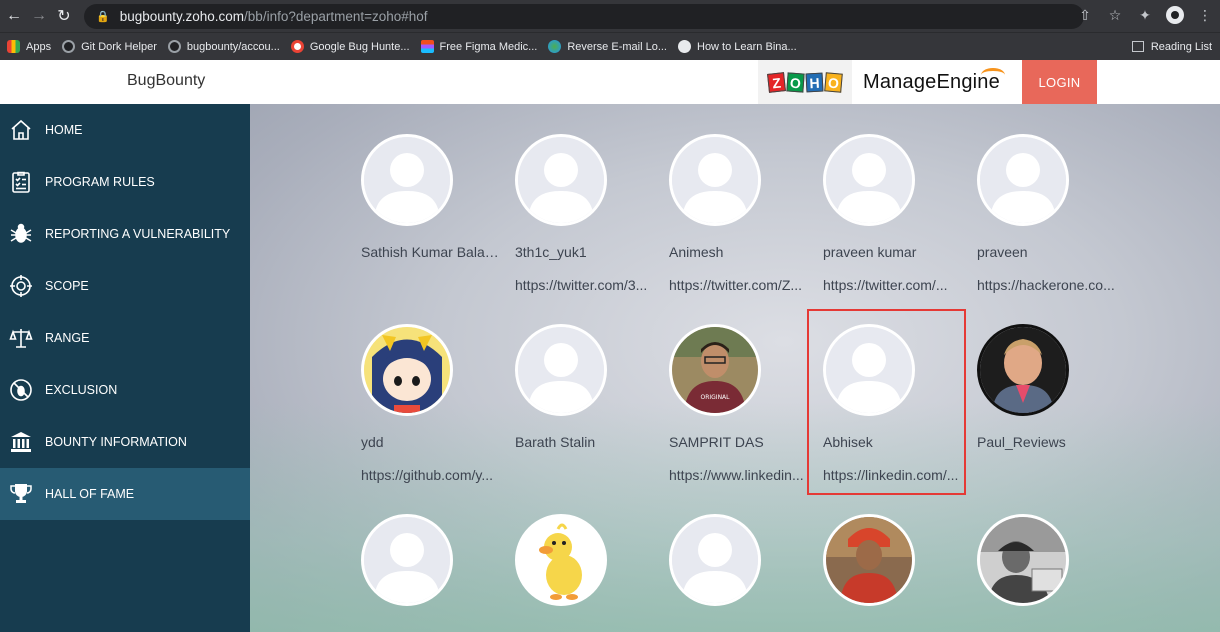  Describe the element at coordinates (103, 17) in the screenshot. I see `lock-icon: 🔒` at that location.